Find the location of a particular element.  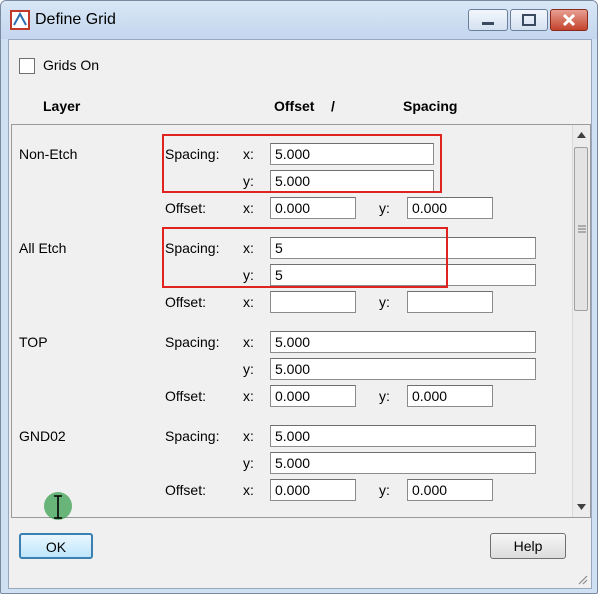

layer-name: Non-Etch is located at coordinates (48, 154).